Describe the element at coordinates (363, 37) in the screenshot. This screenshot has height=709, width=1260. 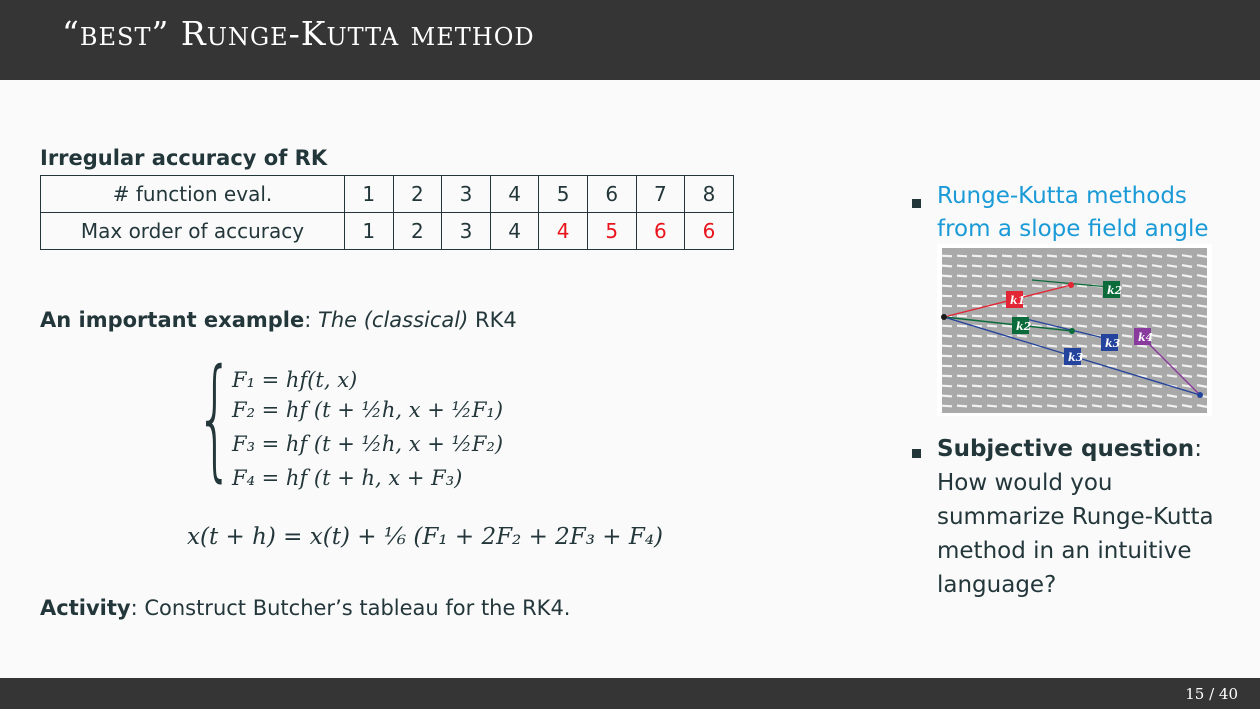
I see `title-word-utta: utta` at that location.